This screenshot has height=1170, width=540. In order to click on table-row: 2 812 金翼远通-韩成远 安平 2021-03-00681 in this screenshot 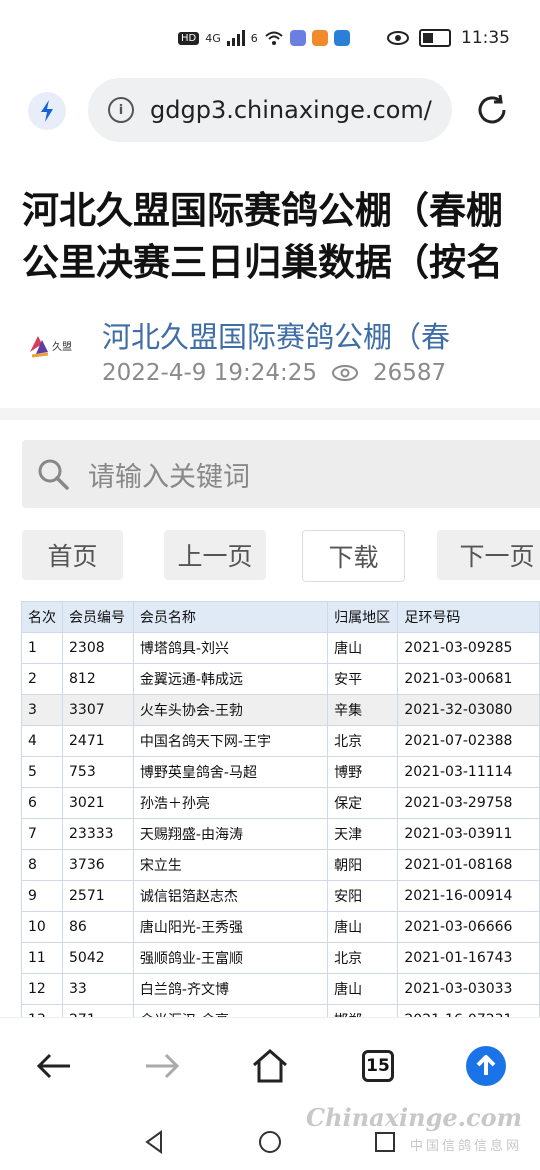, I will do `click(280, 679)`.